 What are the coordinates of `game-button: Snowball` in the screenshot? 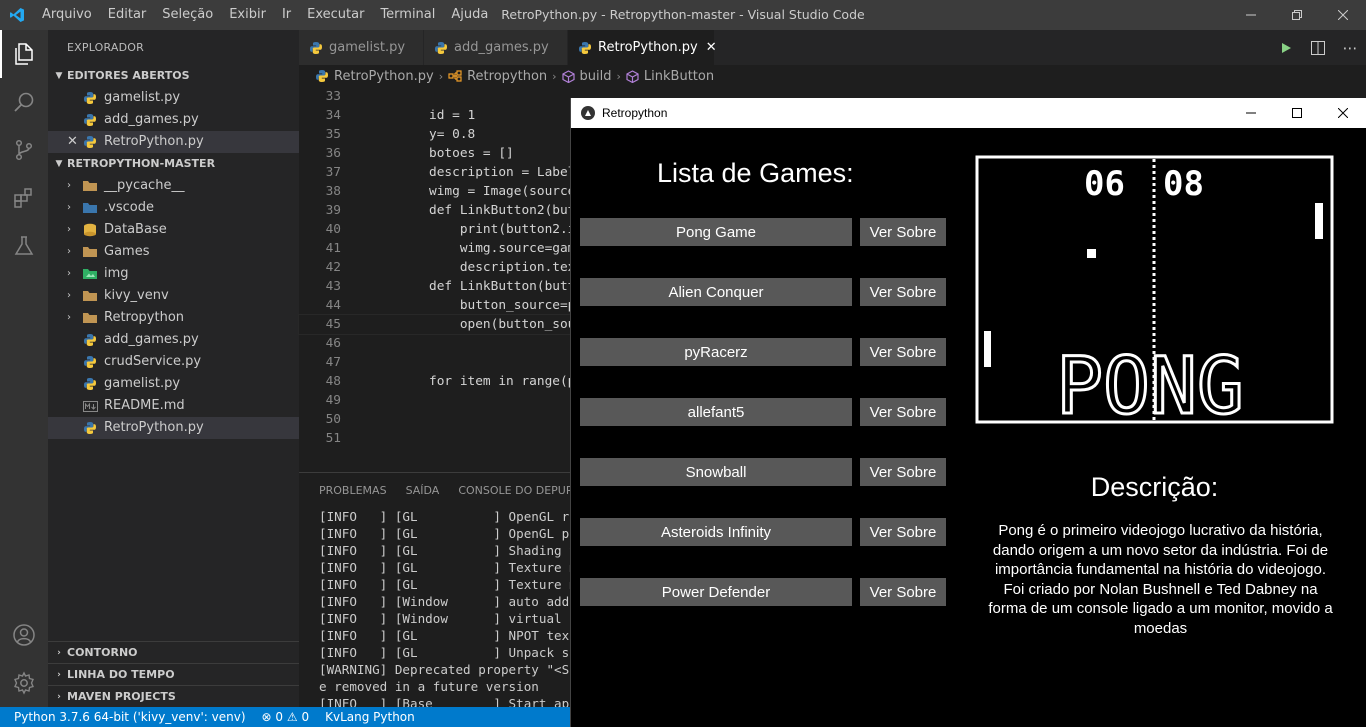 It's located at (716, 472).